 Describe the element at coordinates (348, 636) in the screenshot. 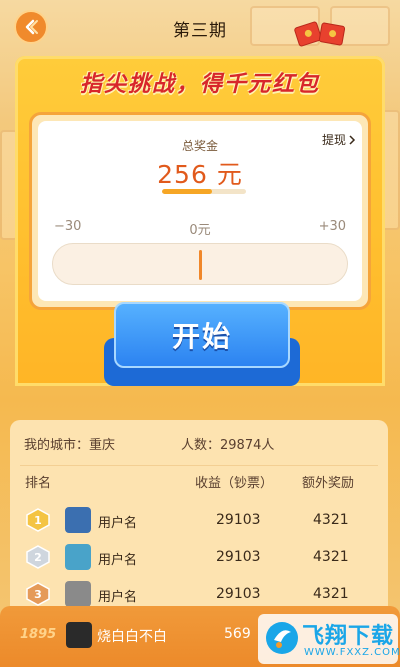

I see `watermark-title: 飞翔下载` at that location.